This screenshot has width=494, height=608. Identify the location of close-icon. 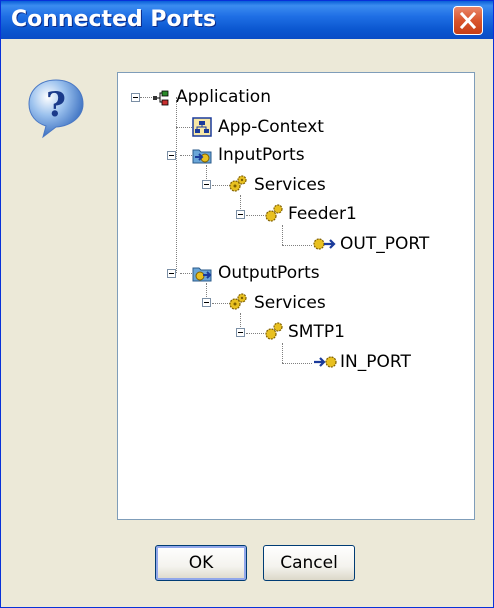
(468, 20).